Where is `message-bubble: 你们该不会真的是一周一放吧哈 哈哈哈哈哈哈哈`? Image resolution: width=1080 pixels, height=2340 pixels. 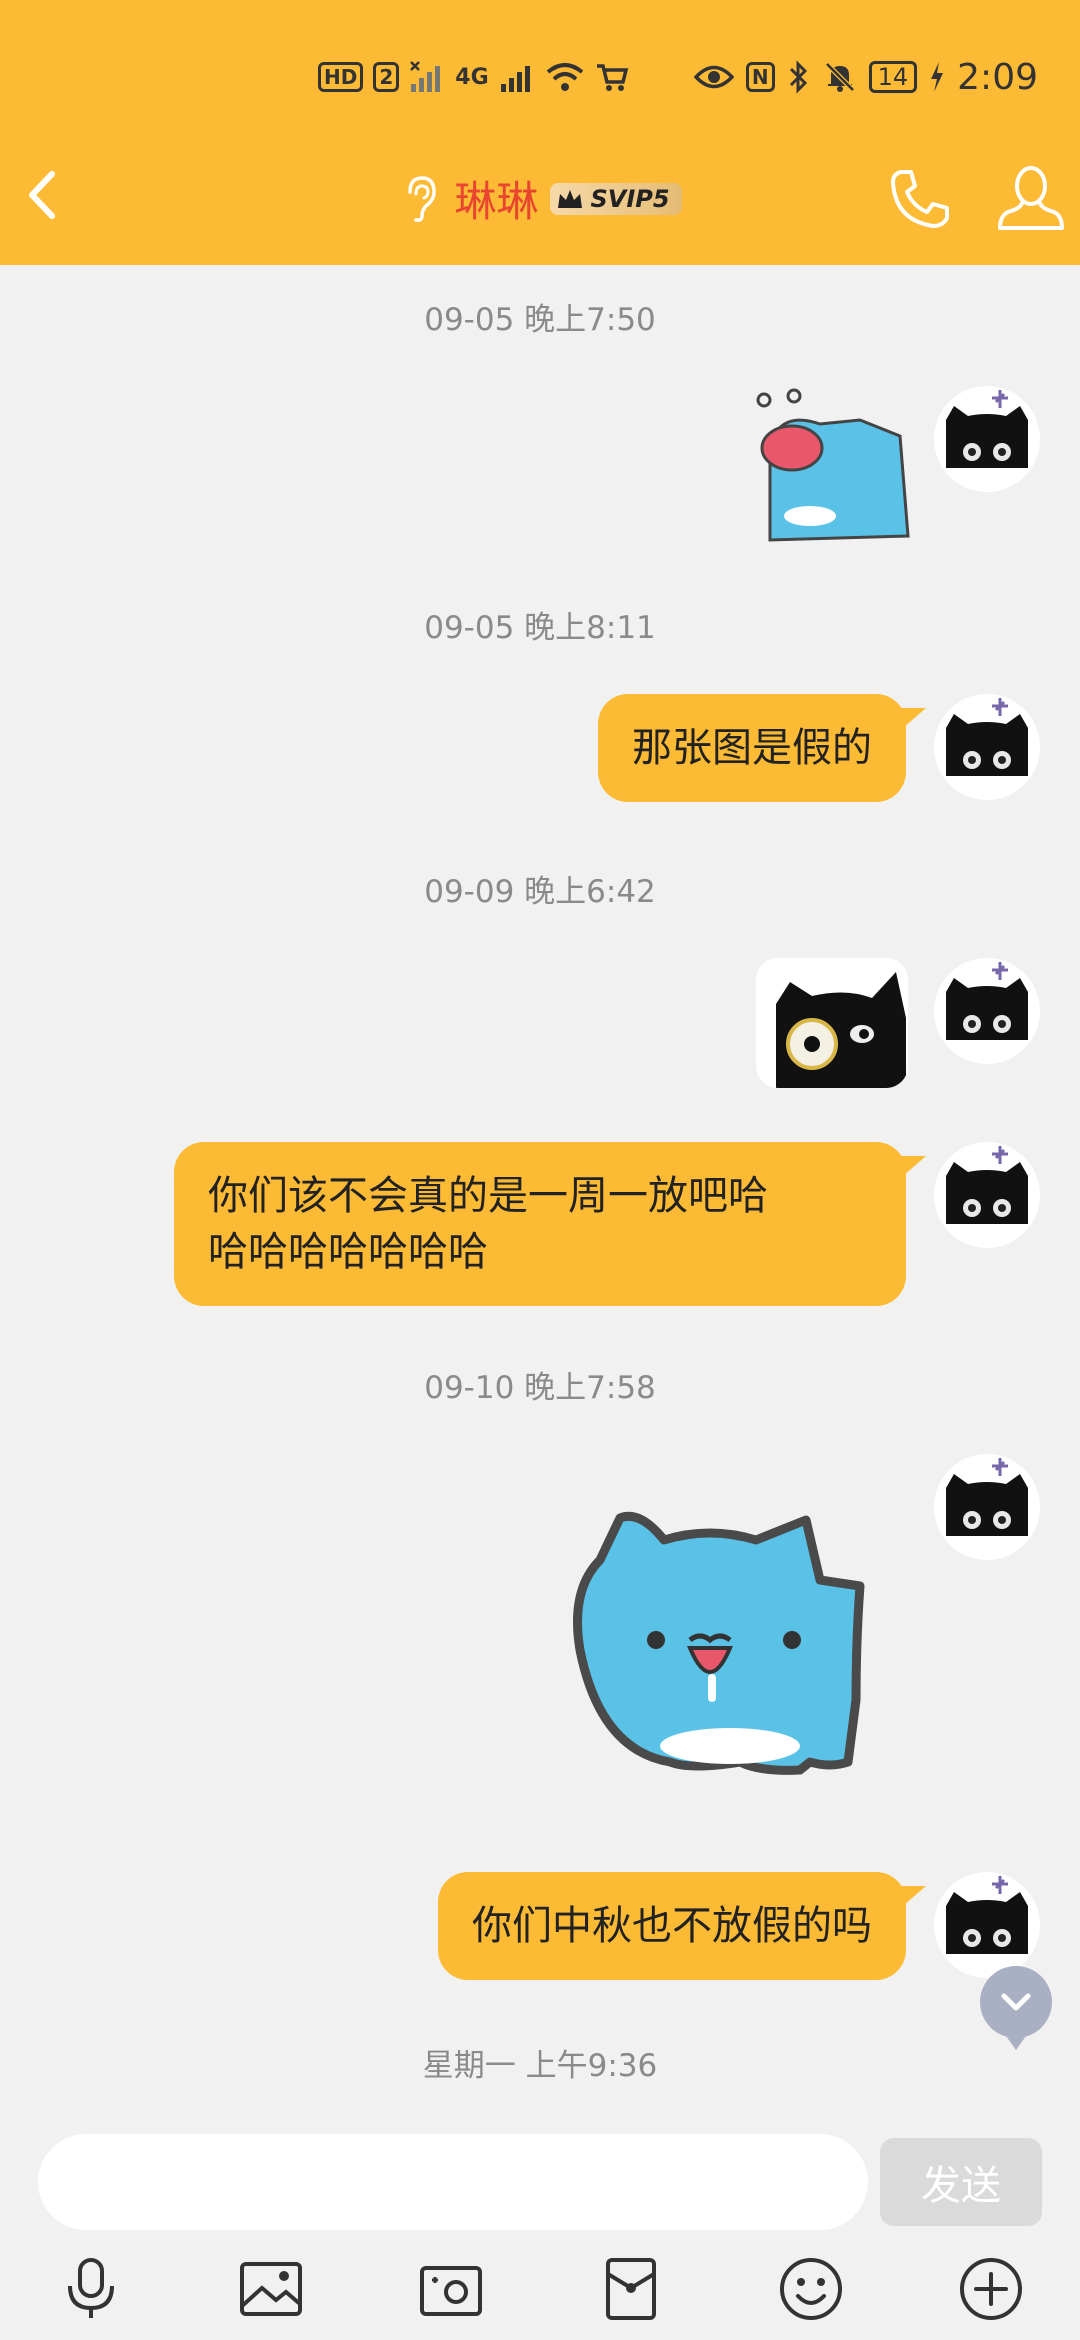 message-bubble: 你们该不会真的是一周一放吧哈 哈哈哈哈哈哈哈 is located at coordinates (550, 1224).